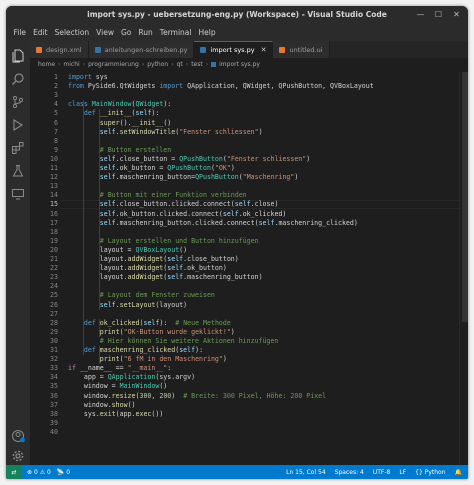 Image resolution: width=474 pixels, height=485 pixels. Describe the element at coordinates (306, 472) in the screenshot. I see `cursor-position: Ln 15, Col 54` at that location.